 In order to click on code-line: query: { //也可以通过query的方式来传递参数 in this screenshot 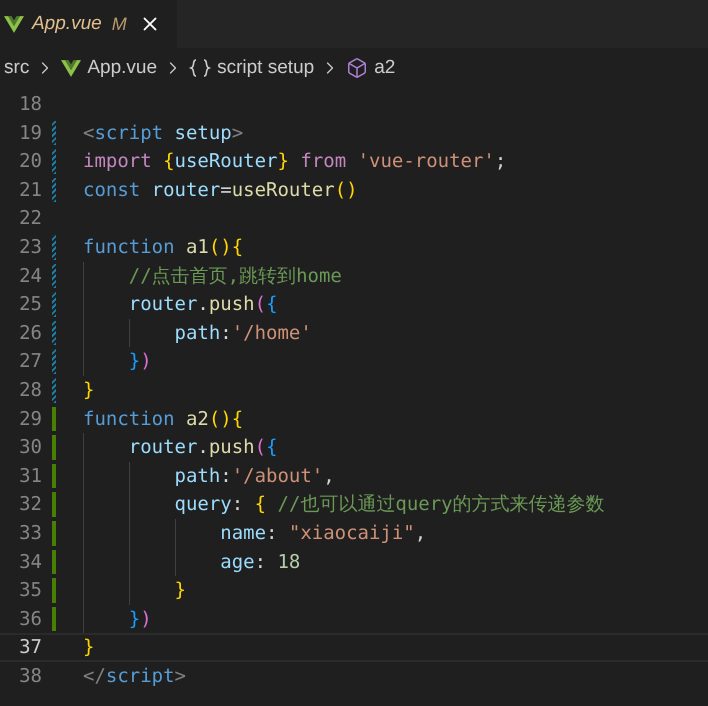, I will do `click(389, 505)`.